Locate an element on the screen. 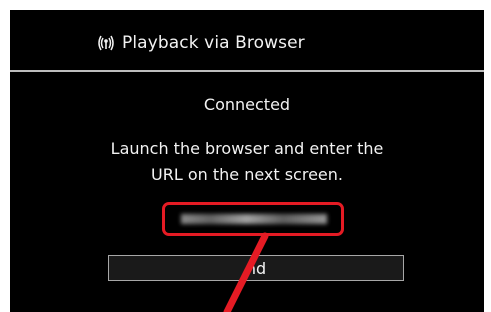 The image size is (491, 312). header-title-row: Playback via Browser is located at coordinates (200, 43).